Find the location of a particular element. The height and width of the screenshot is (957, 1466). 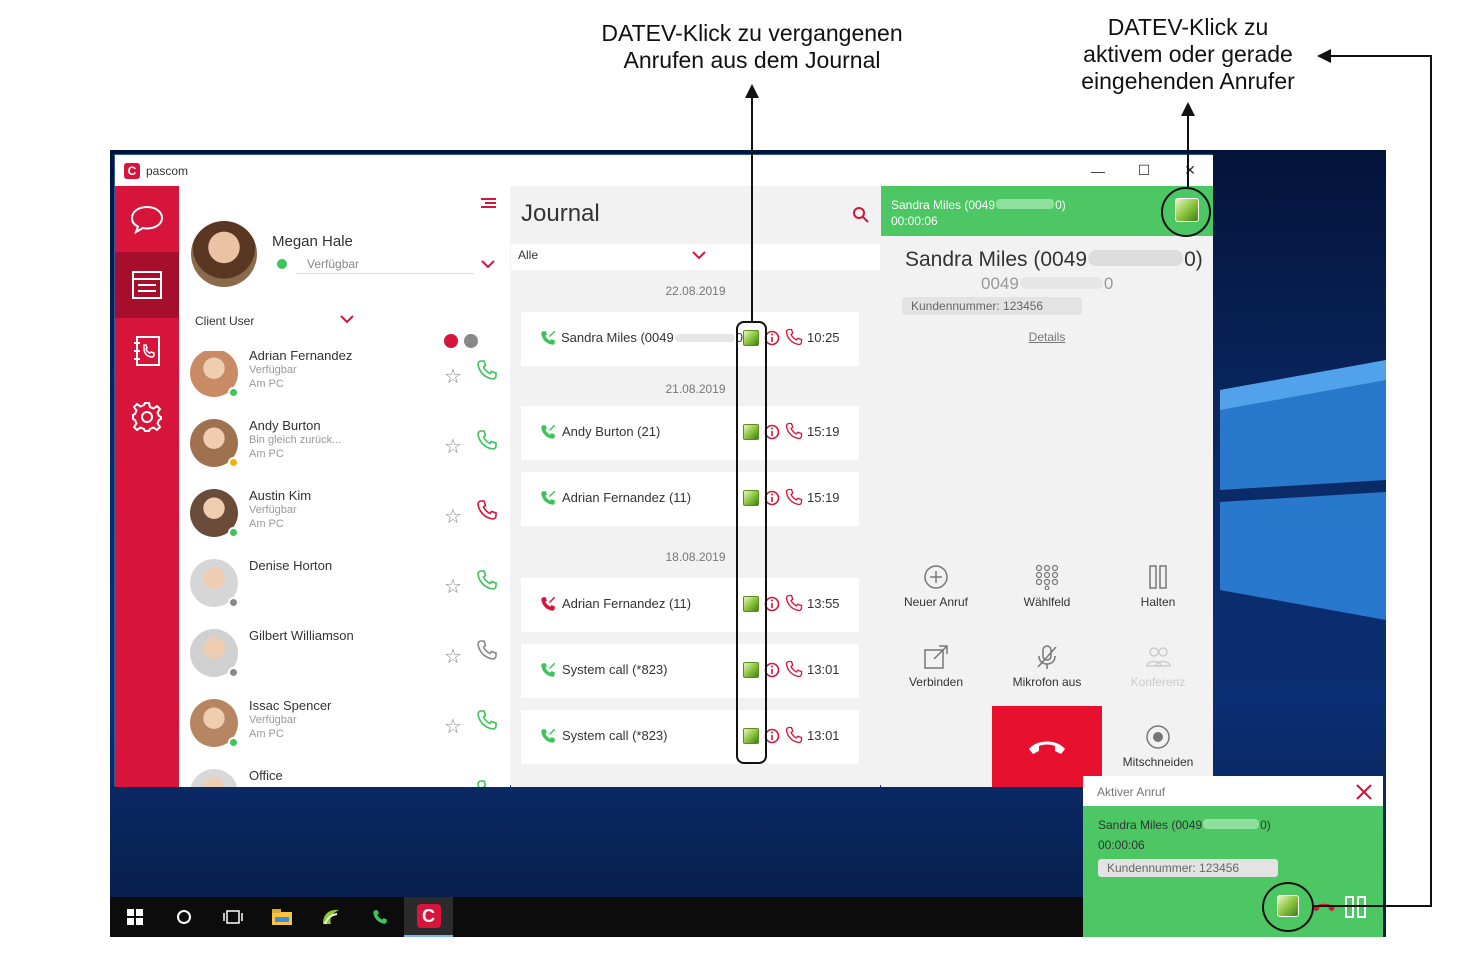

notification-datev-highlight is located at coordinates (1288, 907).